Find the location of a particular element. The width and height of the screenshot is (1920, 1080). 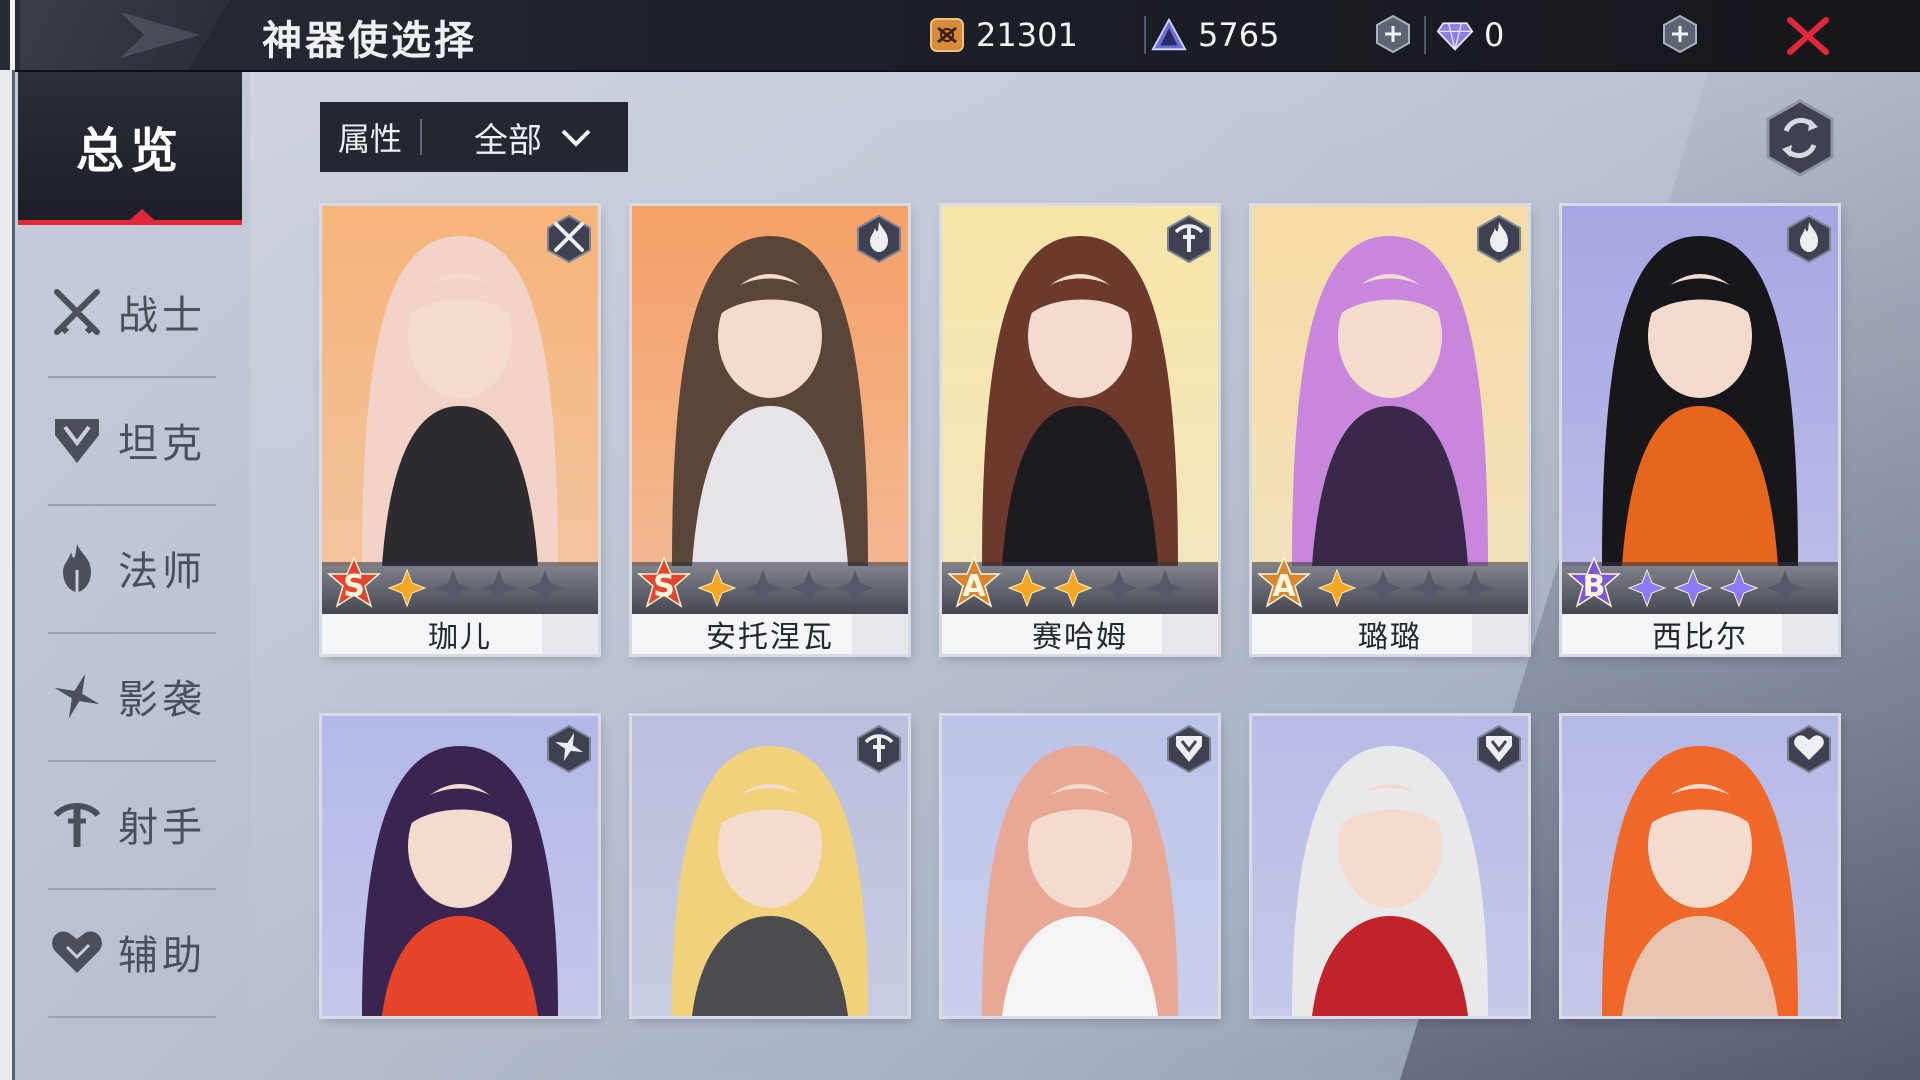

sidebar-item-label: 战士 is located at coordinates (162, 316).